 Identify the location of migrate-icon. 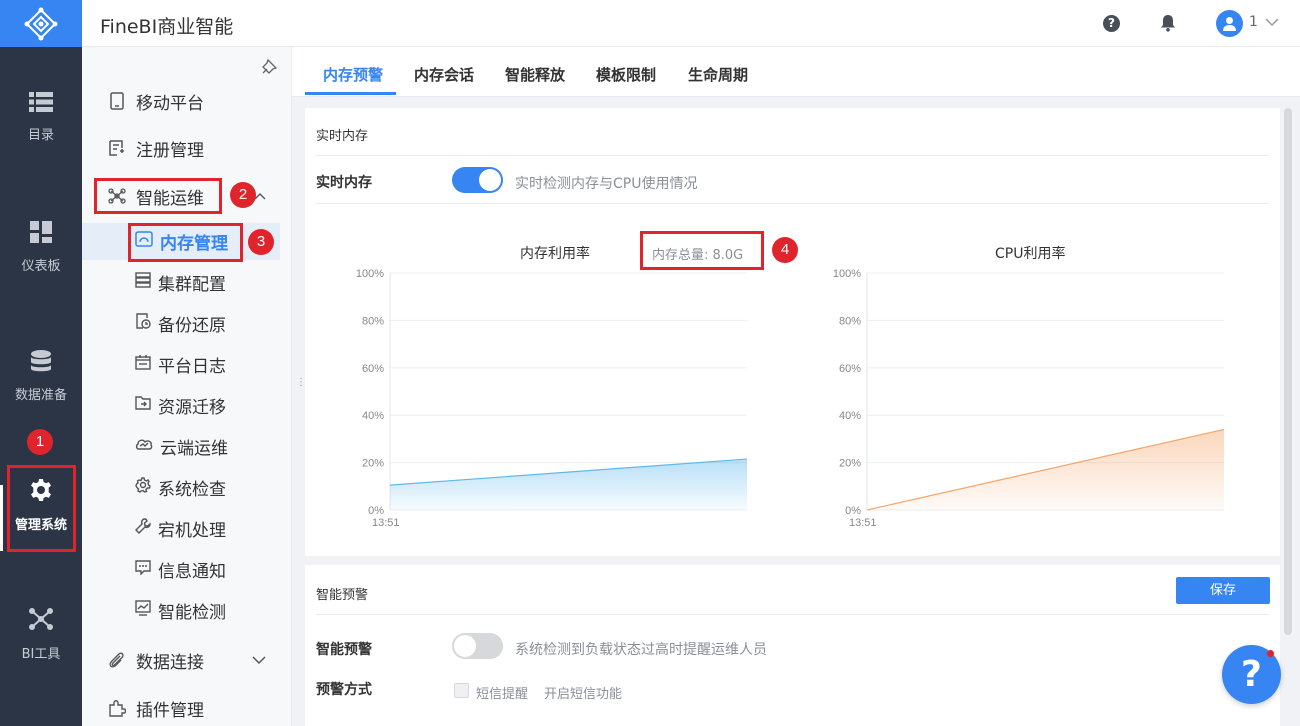
(143, 405).